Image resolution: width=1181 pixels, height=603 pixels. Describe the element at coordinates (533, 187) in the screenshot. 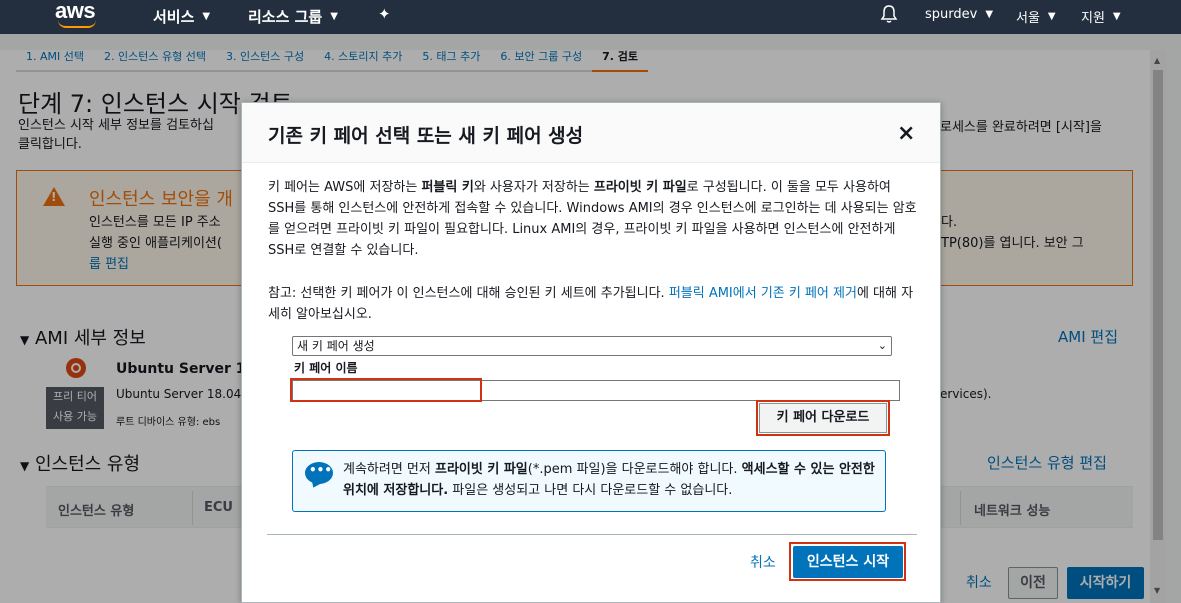

I see `description-text: 와 사용자가 저장하는` at that location.